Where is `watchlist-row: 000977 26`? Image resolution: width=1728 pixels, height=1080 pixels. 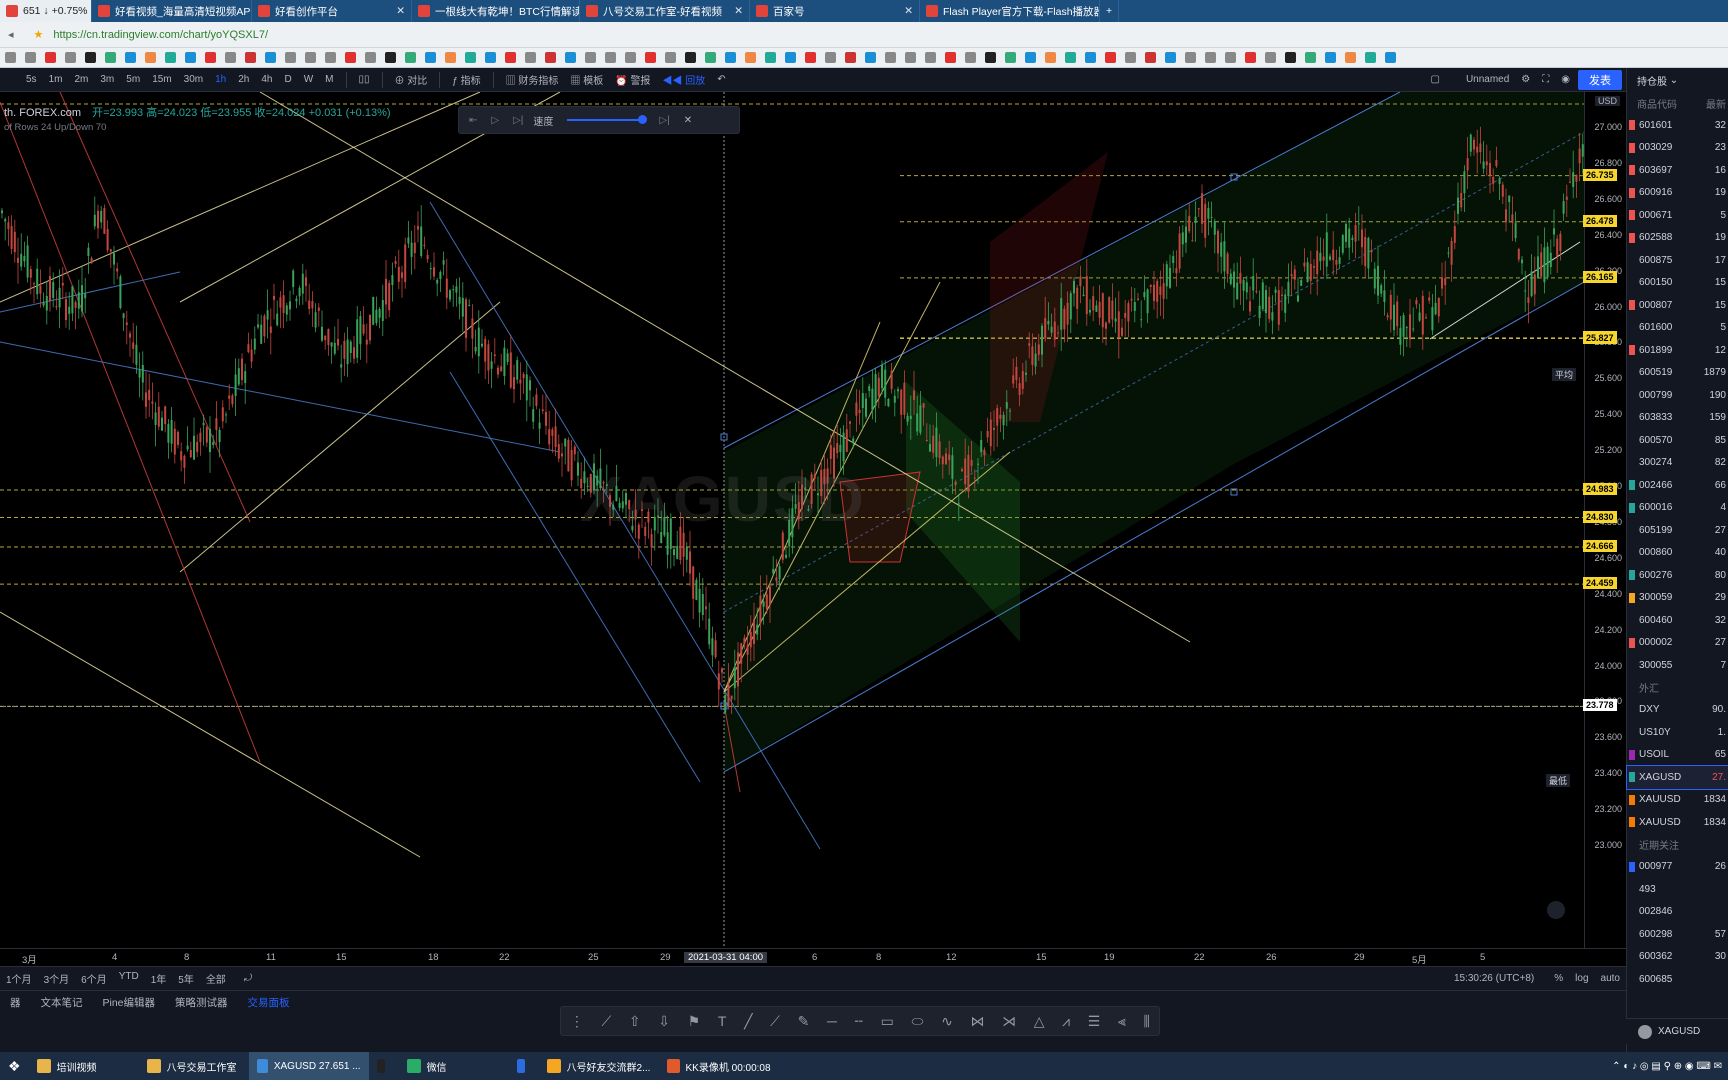
watchlist-row: 000977 26 is located at coordinates (1677, 867).